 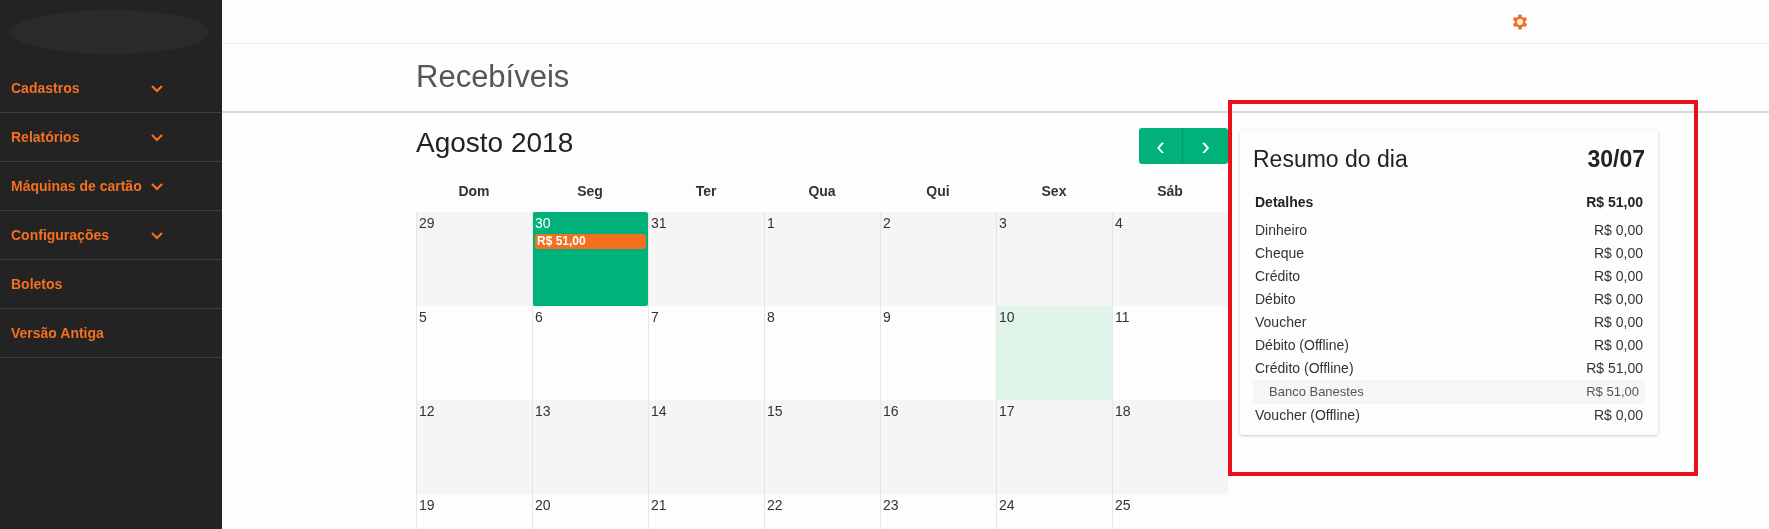 I want to click on day-number: 11, so click(x=1123, y=317).